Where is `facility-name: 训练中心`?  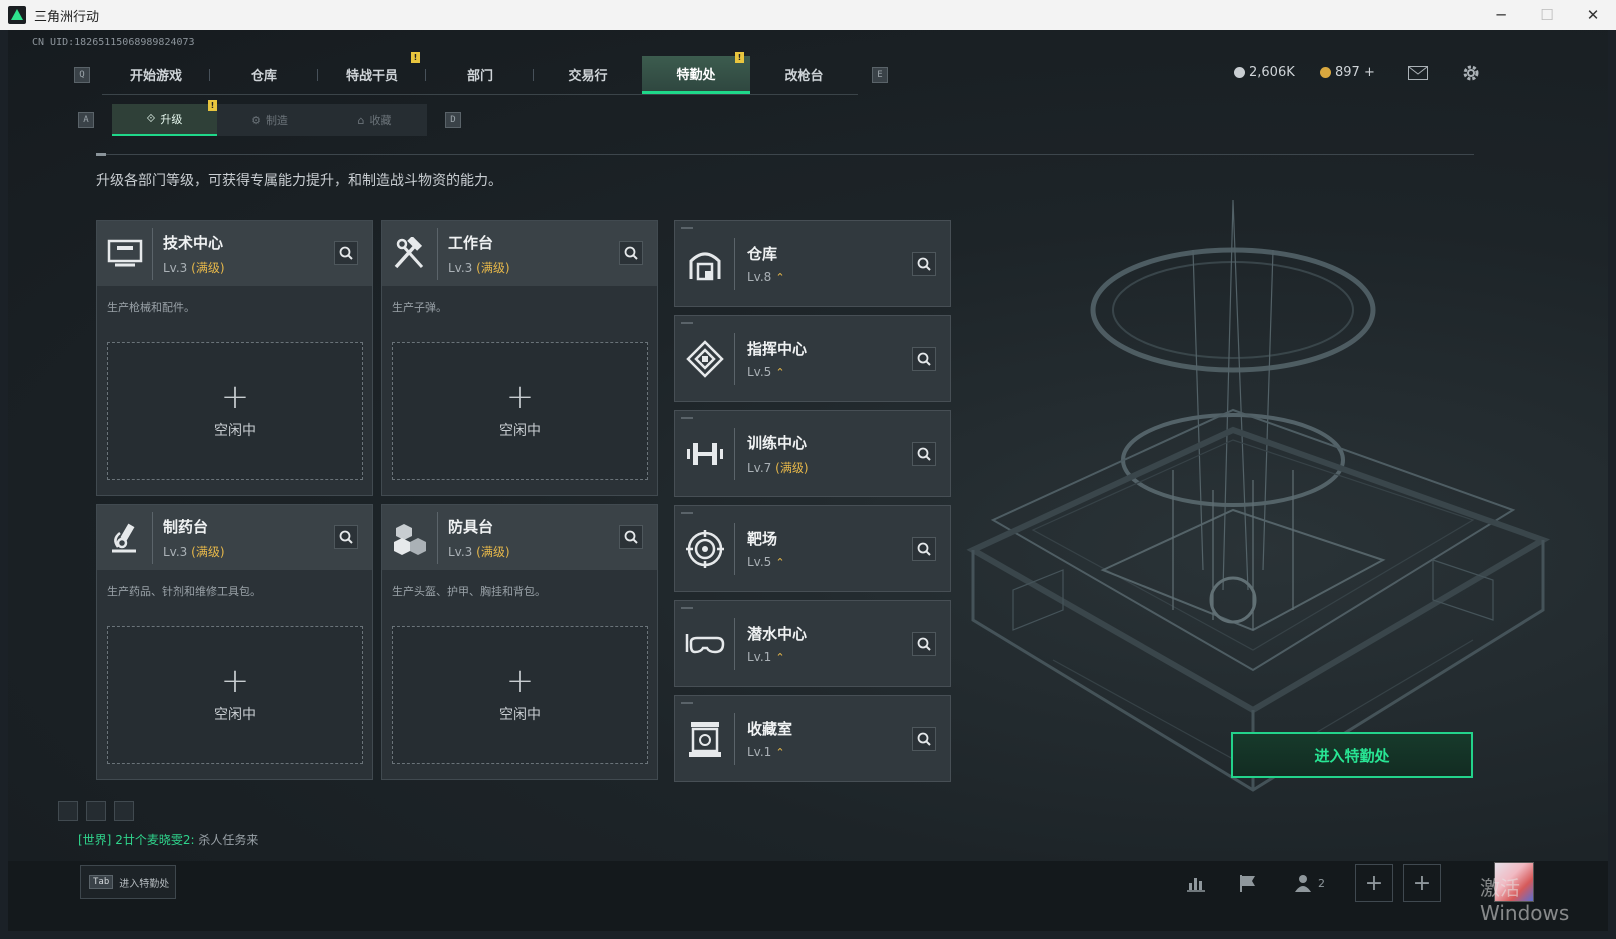 facility-name: 训练中心 is located at coordinates (777, 442).